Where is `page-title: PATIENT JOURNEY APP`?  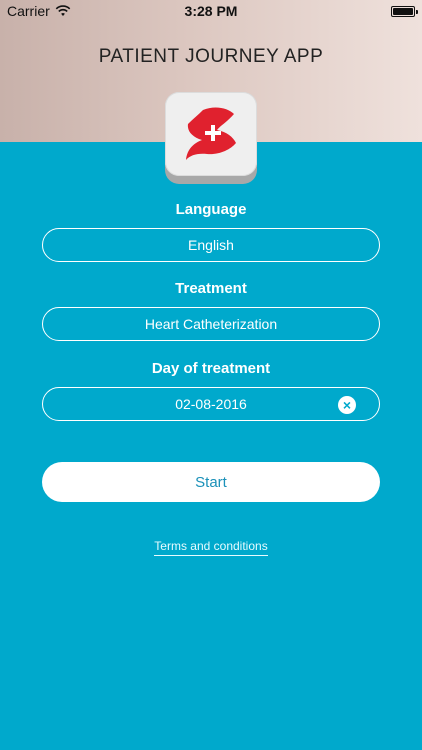
page-title: PATIENT JOURNEY APP is located at coordinates (211, 56).